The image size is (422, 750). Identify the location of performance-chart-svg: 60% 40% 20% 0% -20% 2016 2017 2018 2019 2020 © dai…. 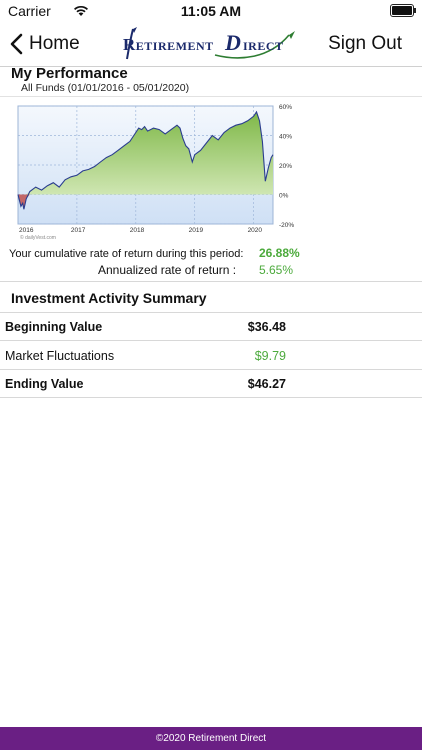
(155, 172).